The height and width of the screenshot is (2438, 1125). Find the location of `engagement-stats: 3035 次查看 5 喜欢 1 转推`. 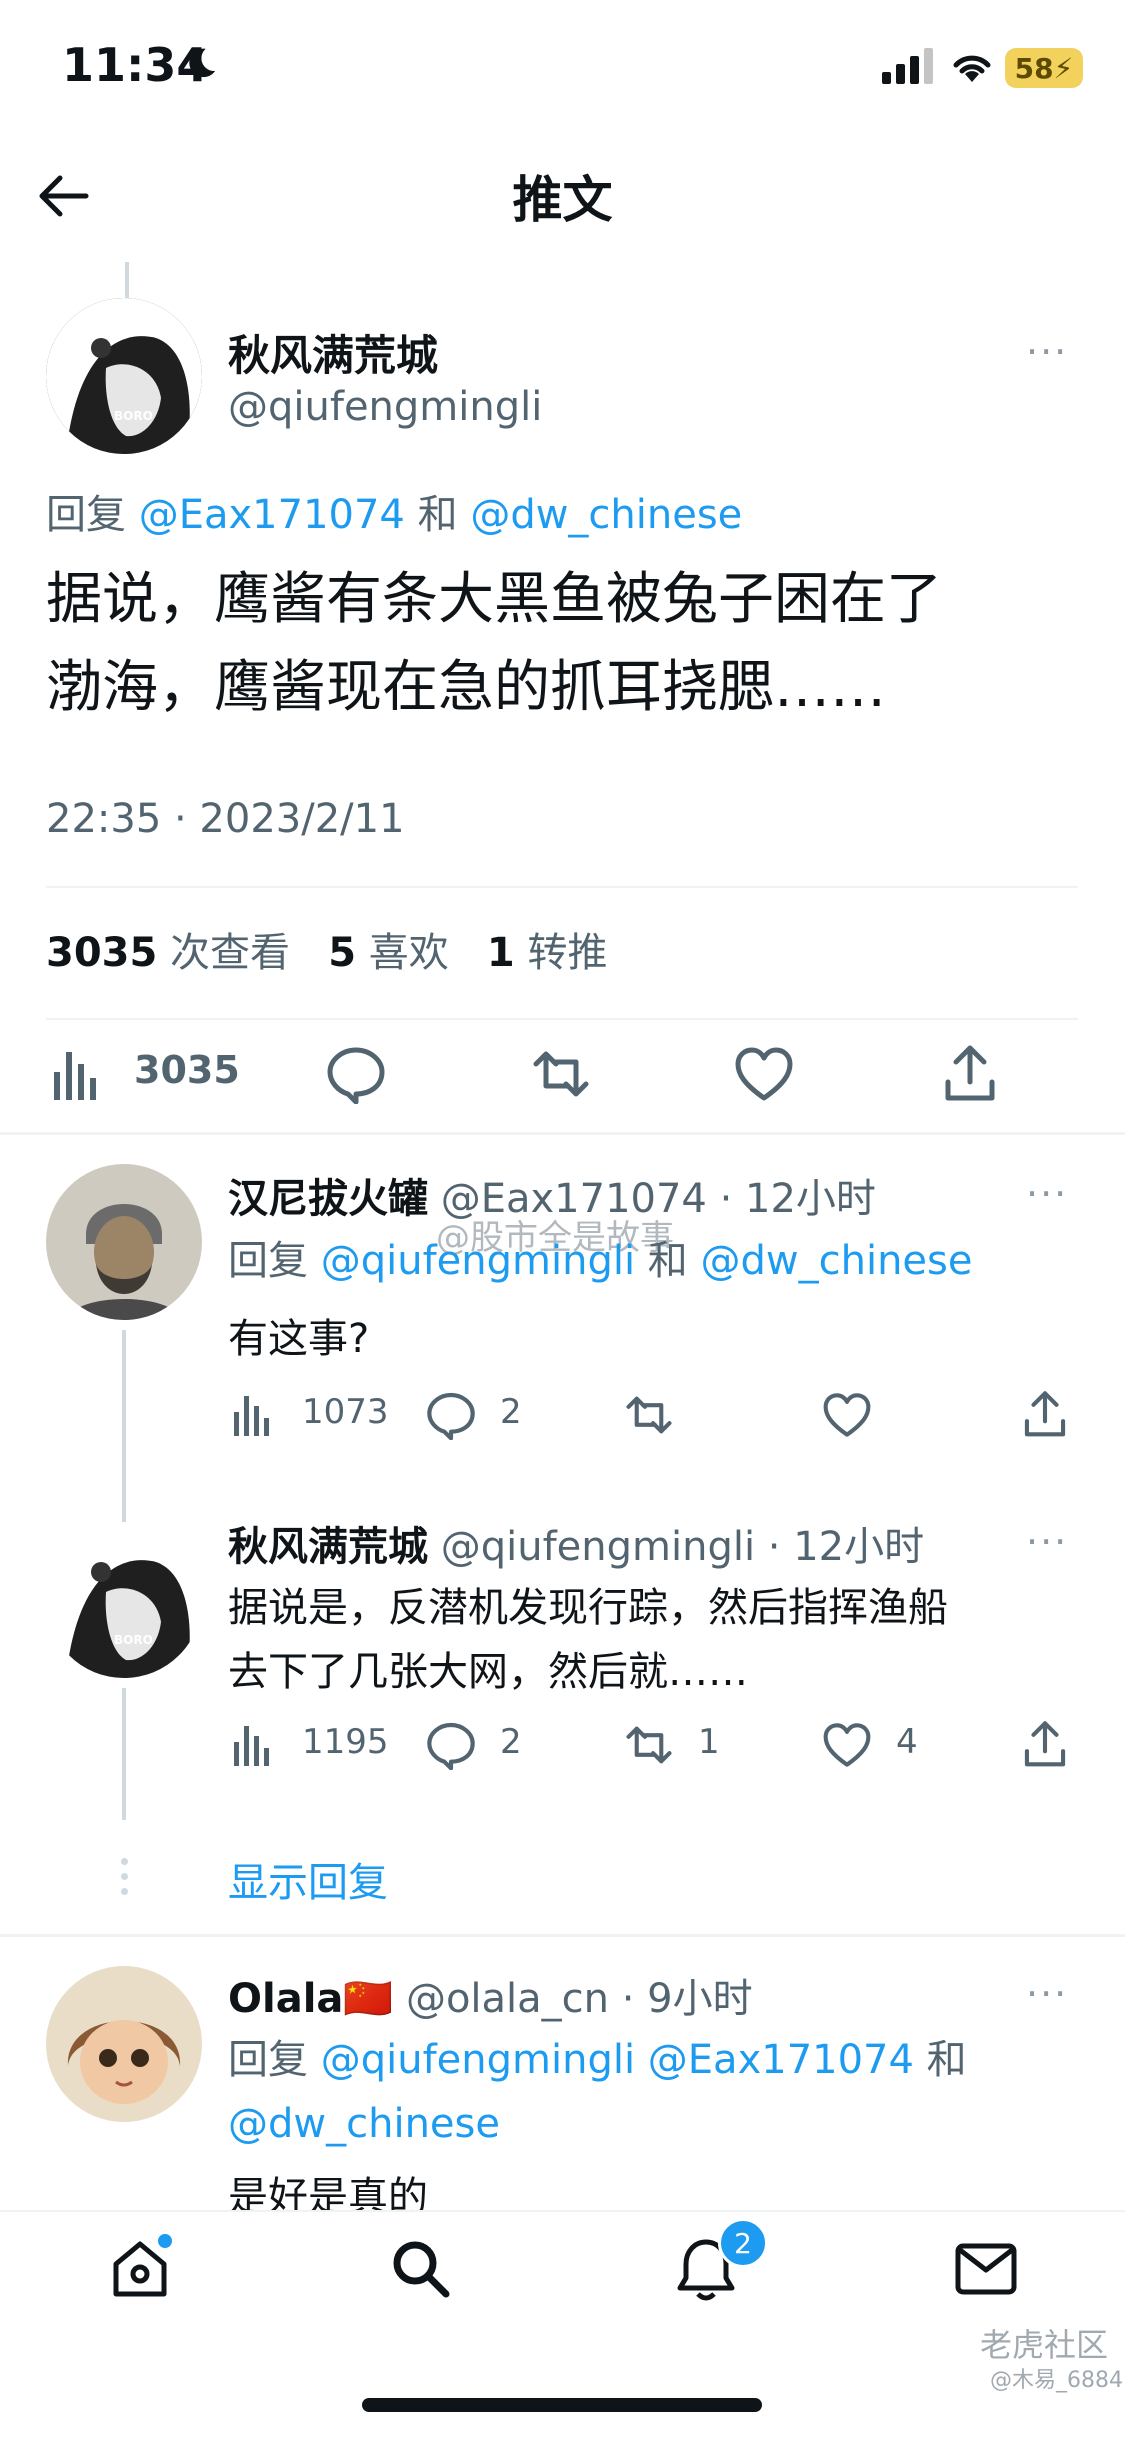

engagement-stats: 3035 次查看 5 喜欢 1 转推 is located at coordinates (326, 949).